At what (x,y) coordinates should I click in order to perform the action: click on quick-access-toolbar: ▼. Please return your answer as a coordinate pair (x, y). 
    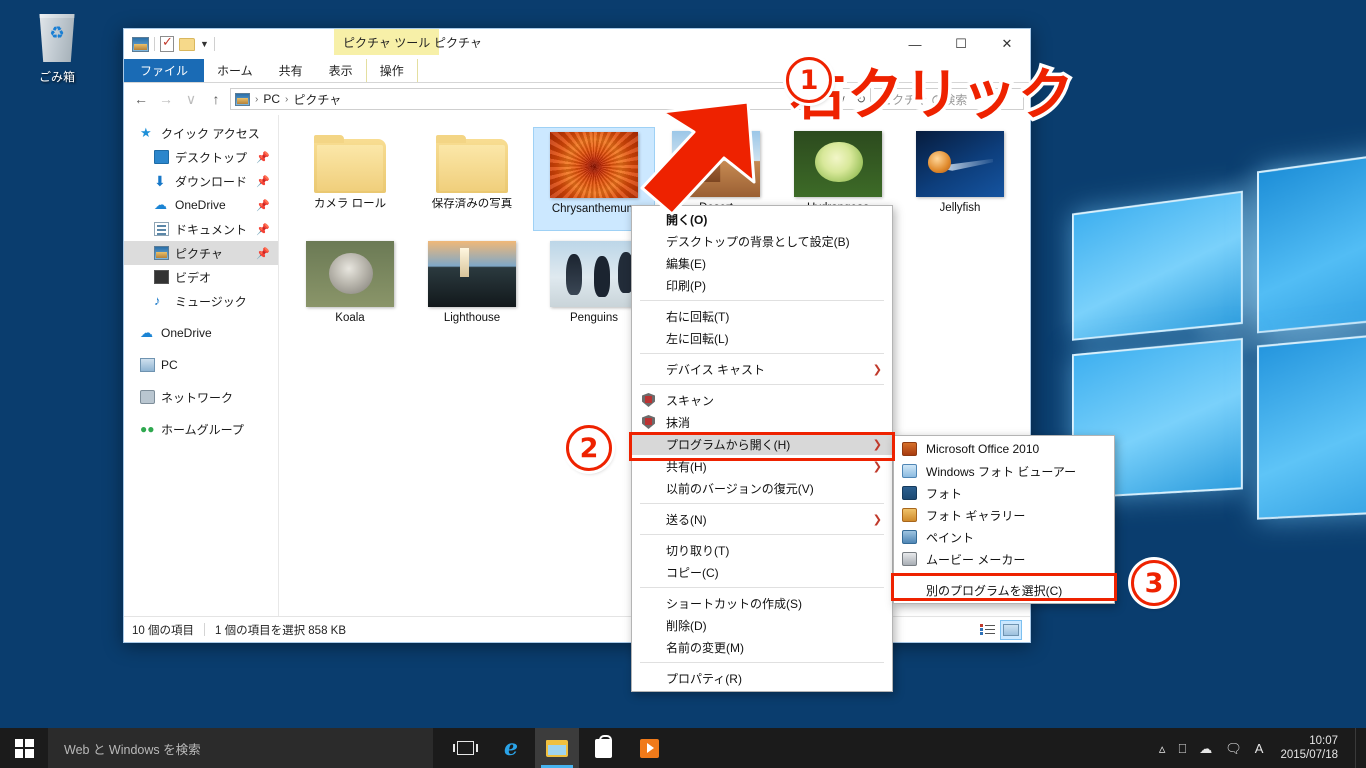
    Looking at the image, I should click on (169, 44).